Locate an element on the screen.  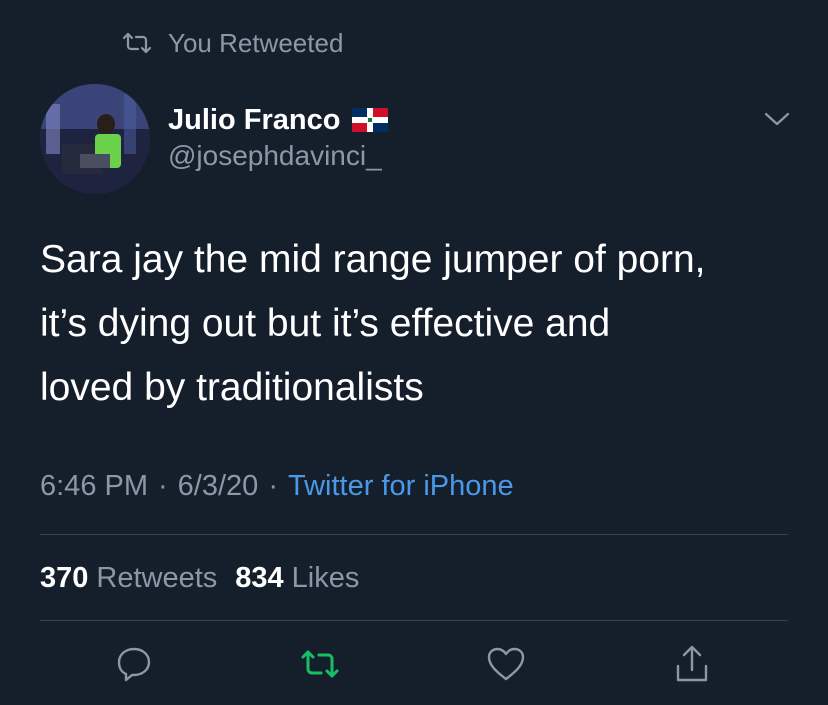
action-bar is located at coordinates (414, 666).